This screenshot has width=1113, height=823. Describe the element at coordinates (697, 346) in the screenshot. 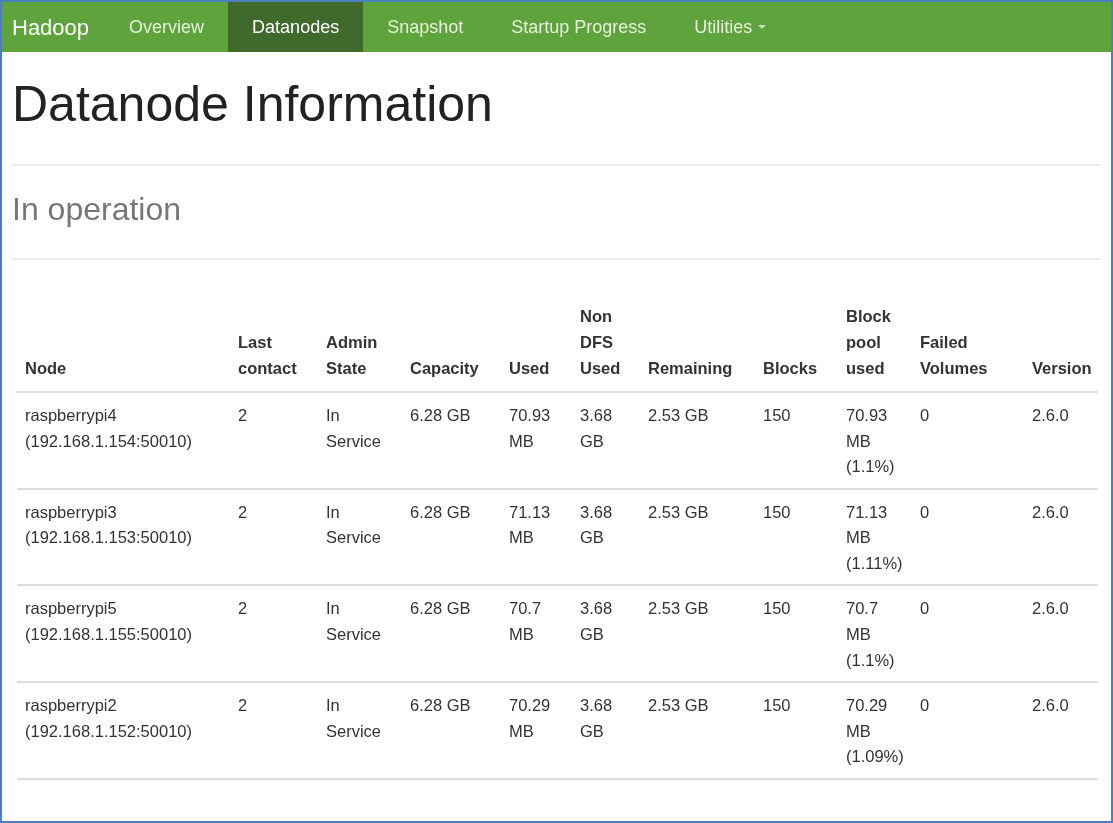

I see `column-header: Remaining` at that location.